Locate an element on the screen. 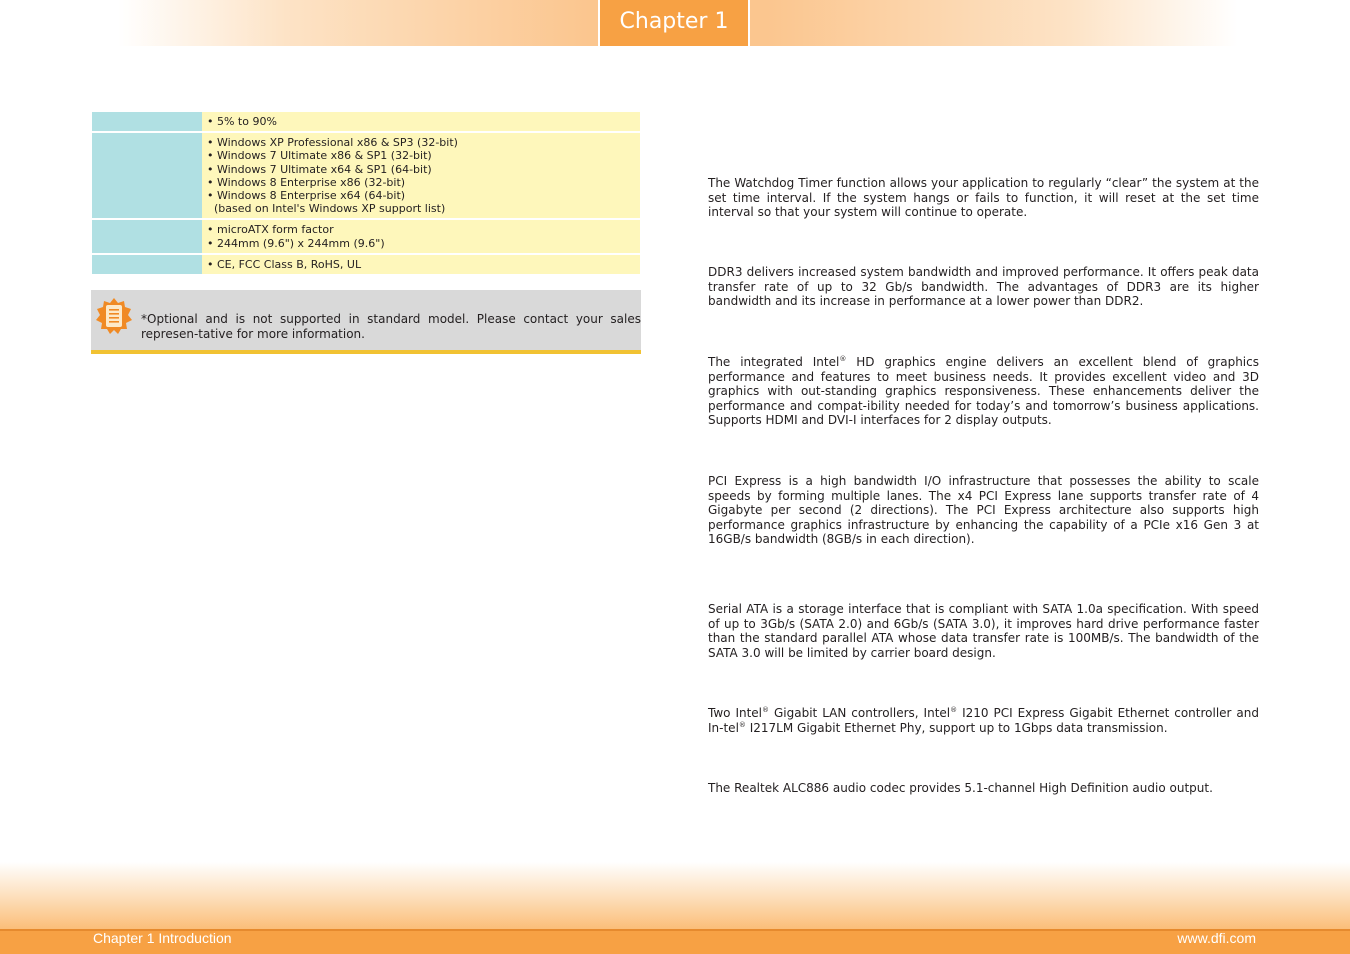 The image size is (1350, 954). spec-line: • 5% to 90% is located at coordinates (242, 121).